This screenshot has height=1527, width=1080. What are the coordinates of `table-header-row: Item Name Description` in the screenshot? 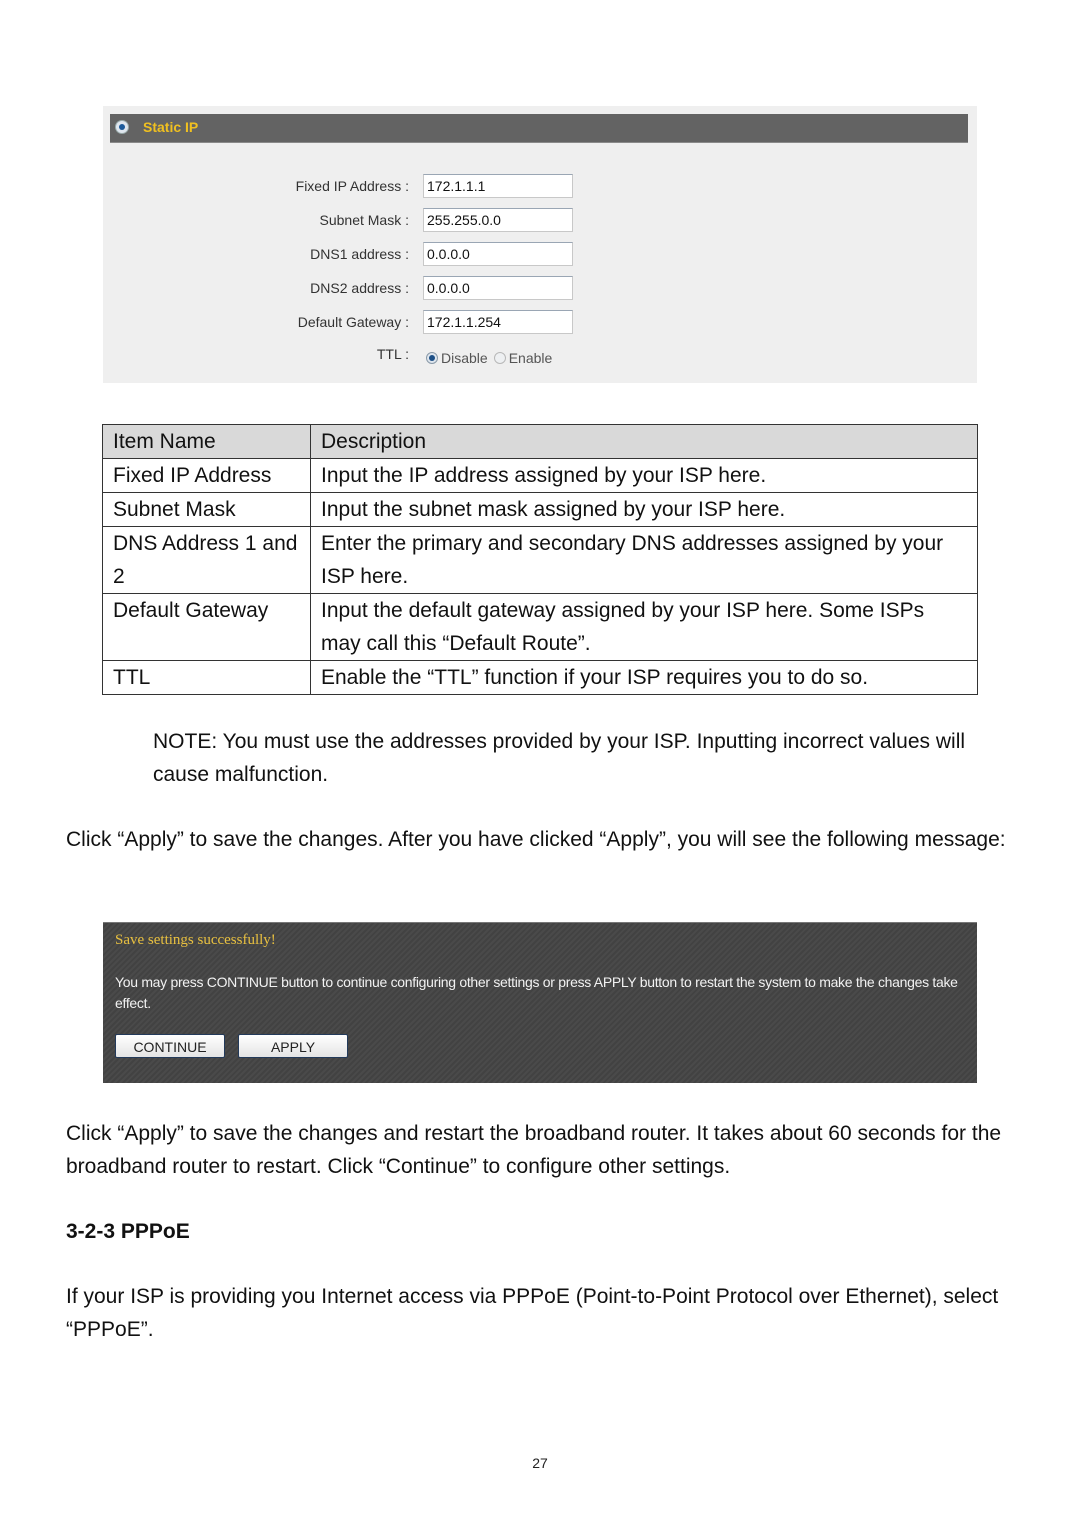 It's located at (540, 441).